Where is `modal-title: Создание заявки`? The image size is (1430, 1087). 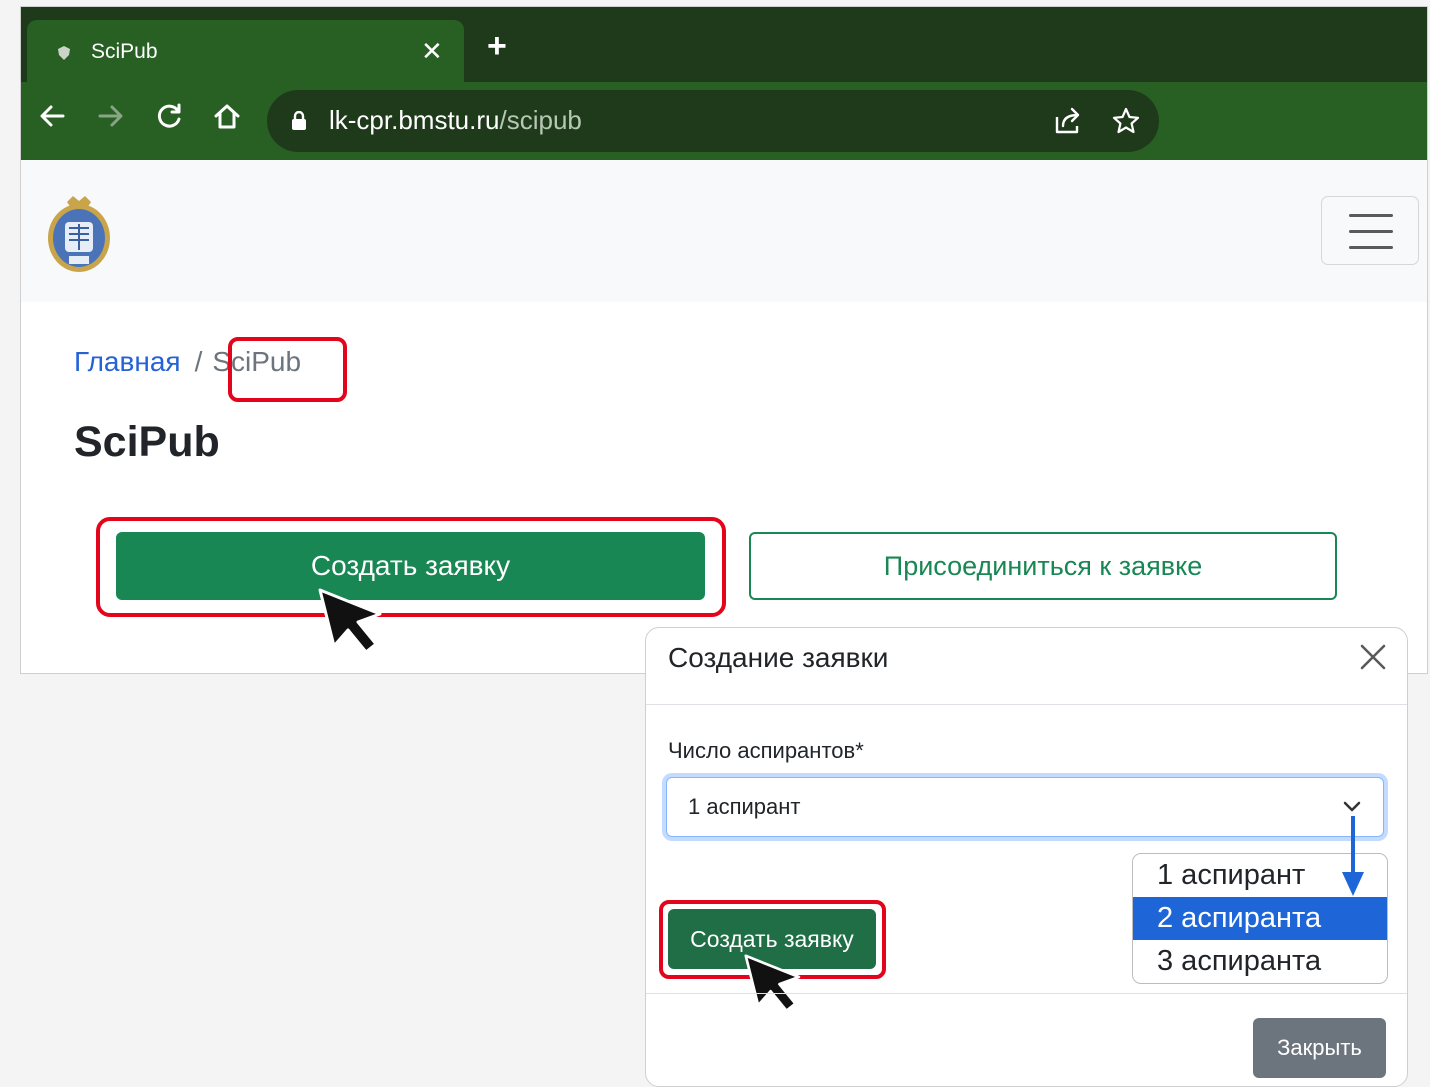
modal-title: Создание заявки is located at coordinates (778, 657).